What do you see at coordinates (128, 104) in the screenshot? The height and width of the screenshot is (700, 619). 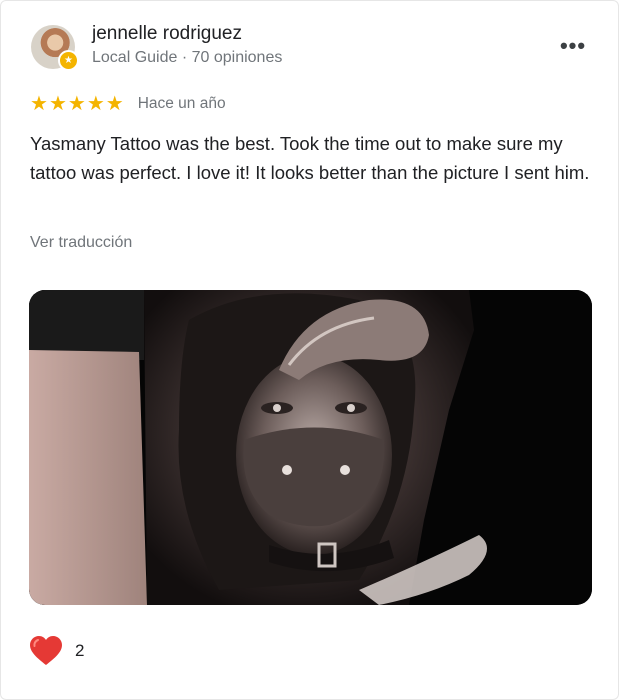 I see `rating-row: ★ ★ ★ ★ ★ Hace un año` at bounding box center [128, 104].